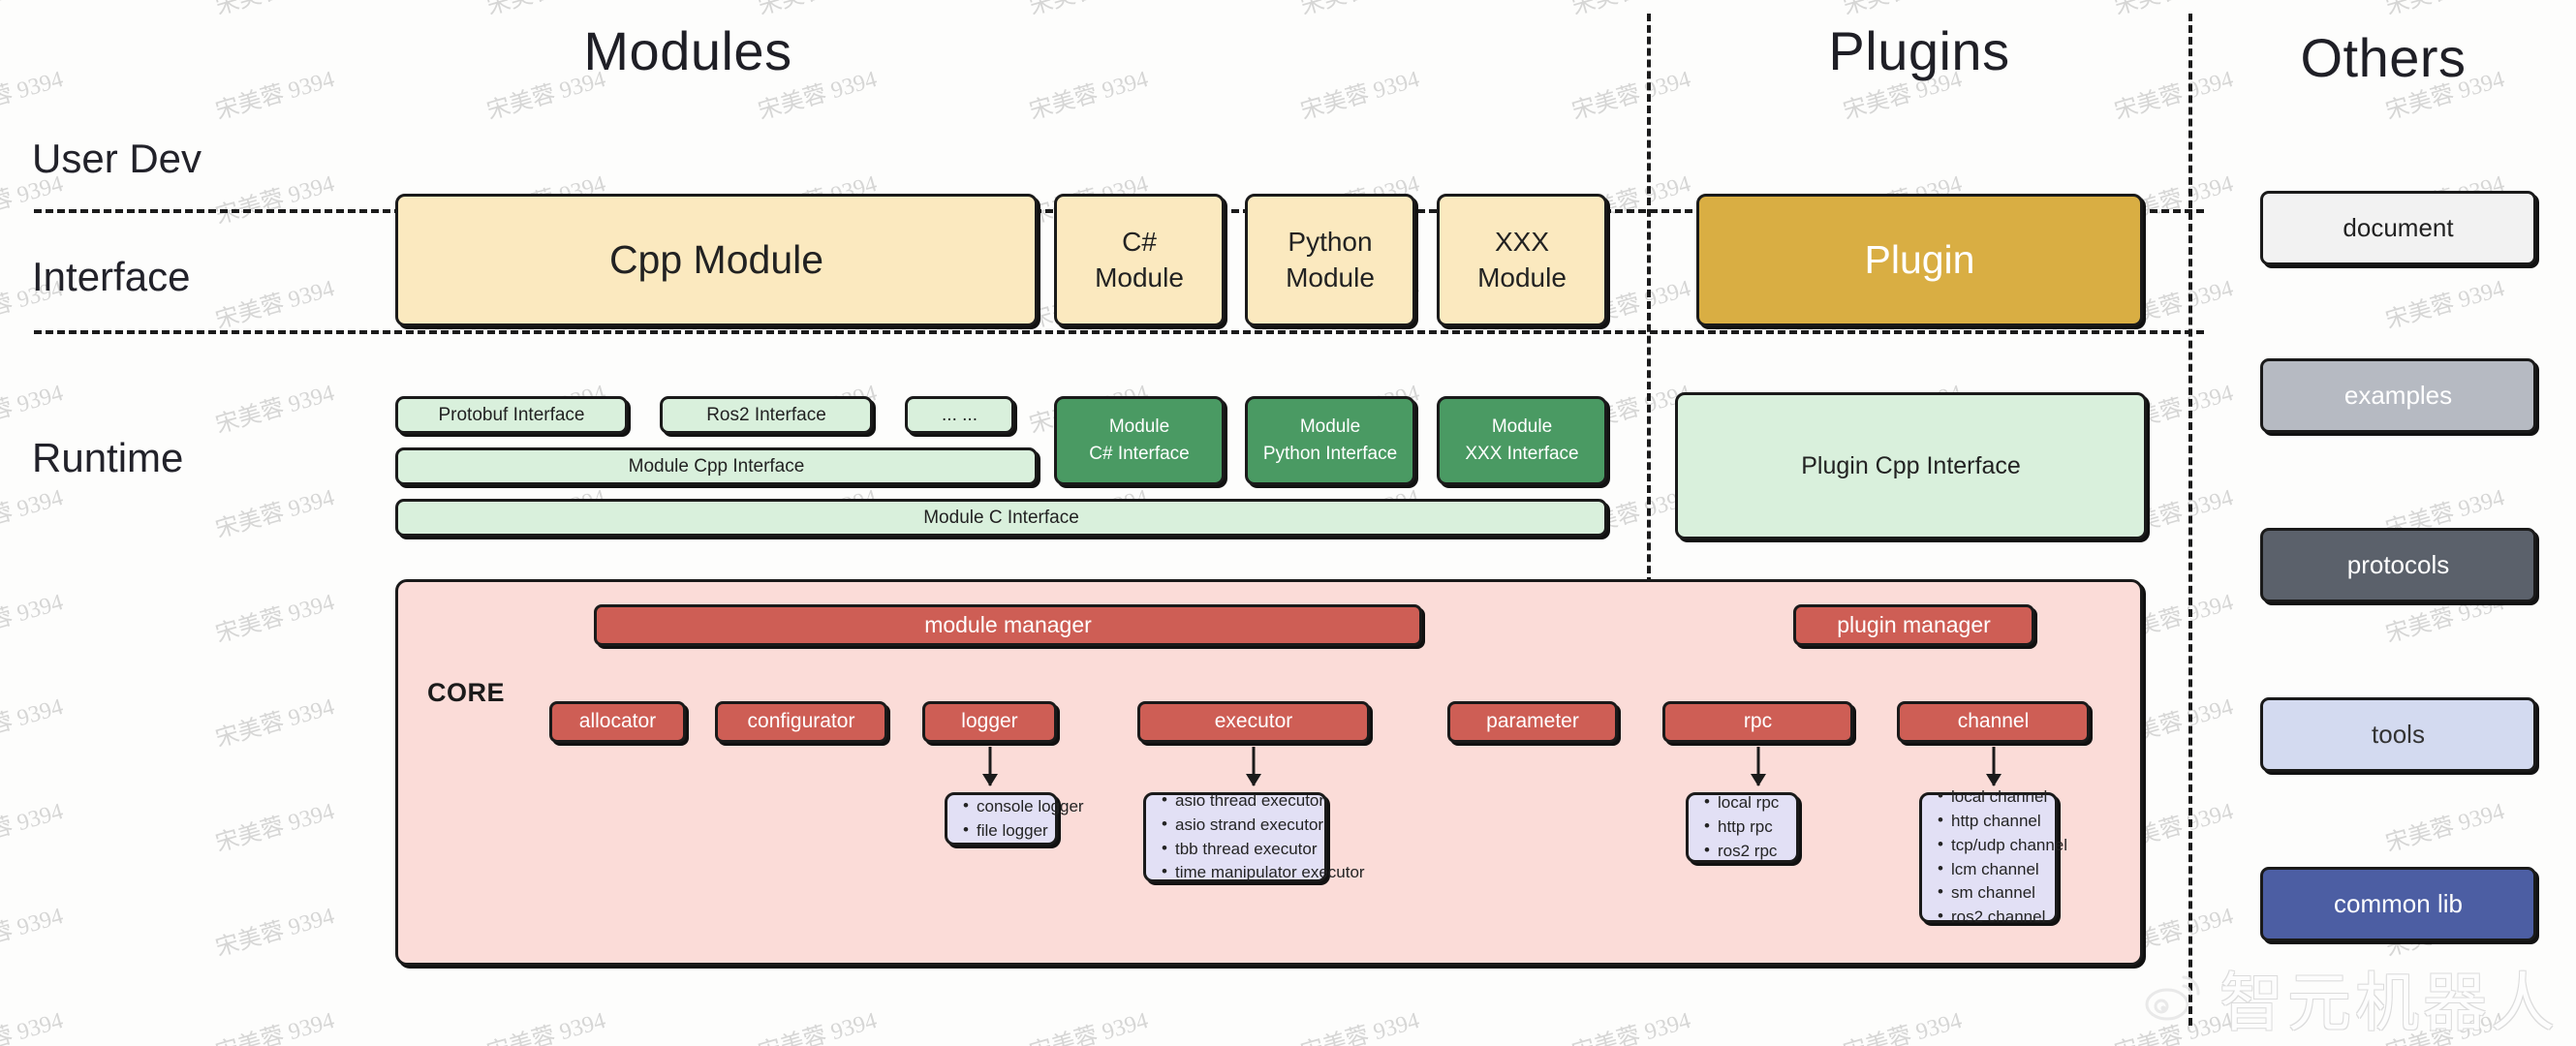 The width and height of the screenshot is (2576, 1046). I want to click on others-item-common-lib-label: common lib, so click(2398, 903).